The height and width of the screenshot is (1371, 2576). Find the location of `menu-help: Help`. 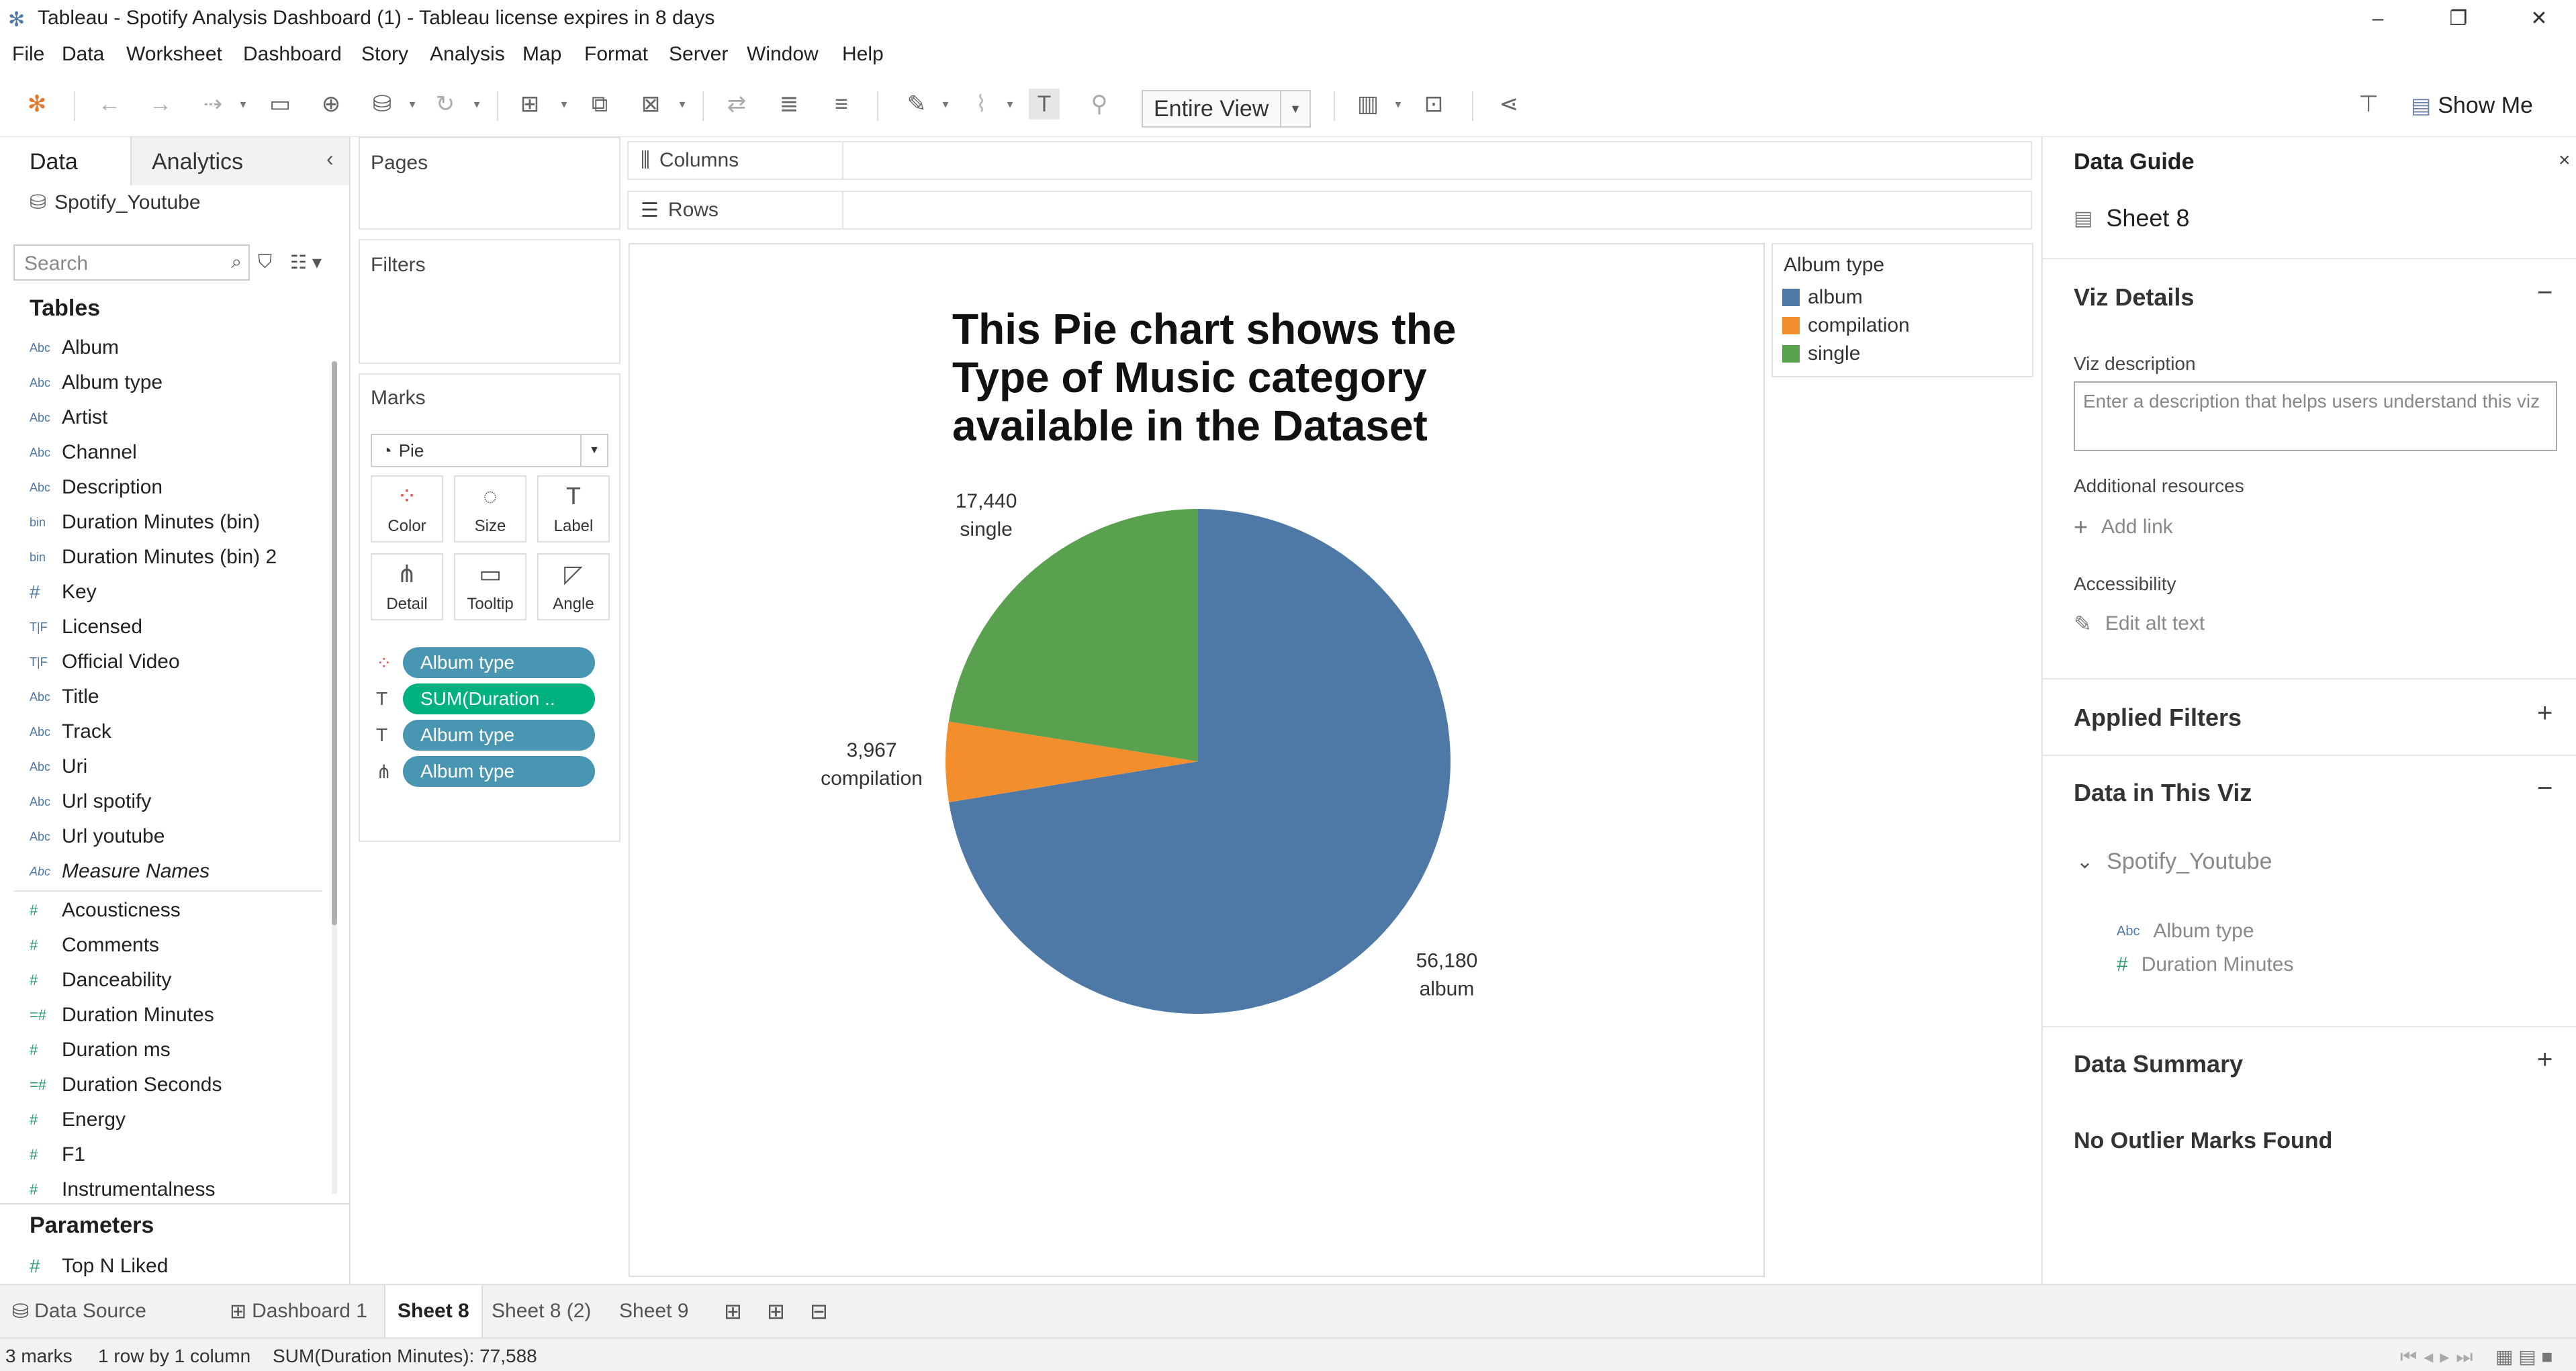

menu-help: Help is located at coordinates (863, 55).